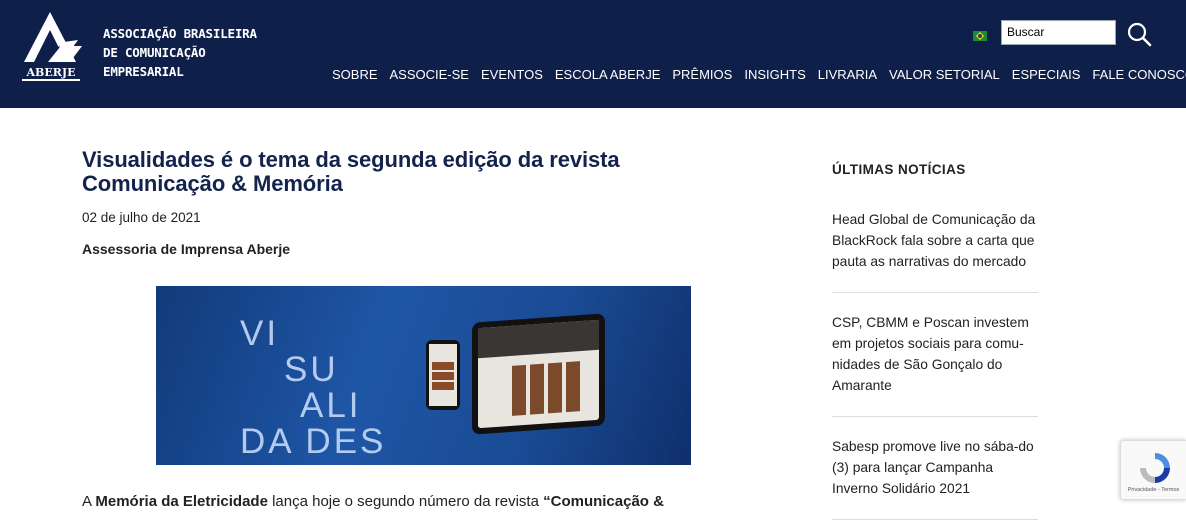  What do you see at coordinates (702, 76) in the screenshot?
I see `nav-premios: PRÊMIOS` at bounding box center [702, 76].